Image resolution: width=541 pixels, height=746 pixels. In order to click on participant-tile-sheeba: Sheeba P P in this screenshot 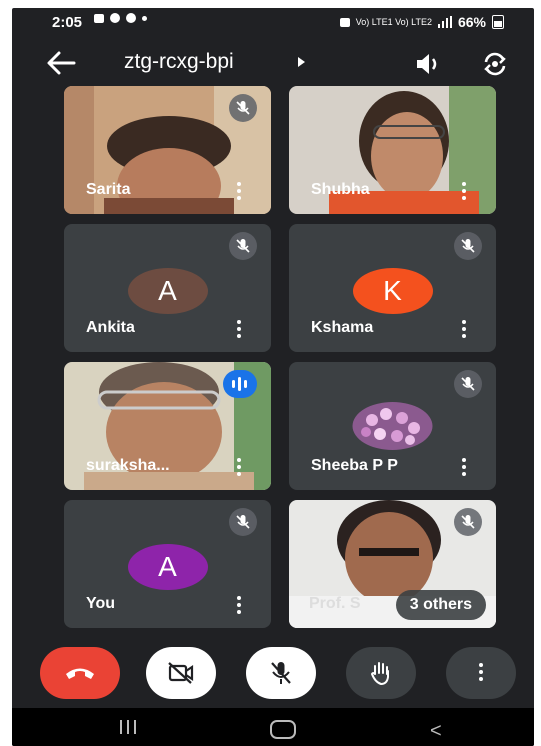, I will do `click(392, 426)`.